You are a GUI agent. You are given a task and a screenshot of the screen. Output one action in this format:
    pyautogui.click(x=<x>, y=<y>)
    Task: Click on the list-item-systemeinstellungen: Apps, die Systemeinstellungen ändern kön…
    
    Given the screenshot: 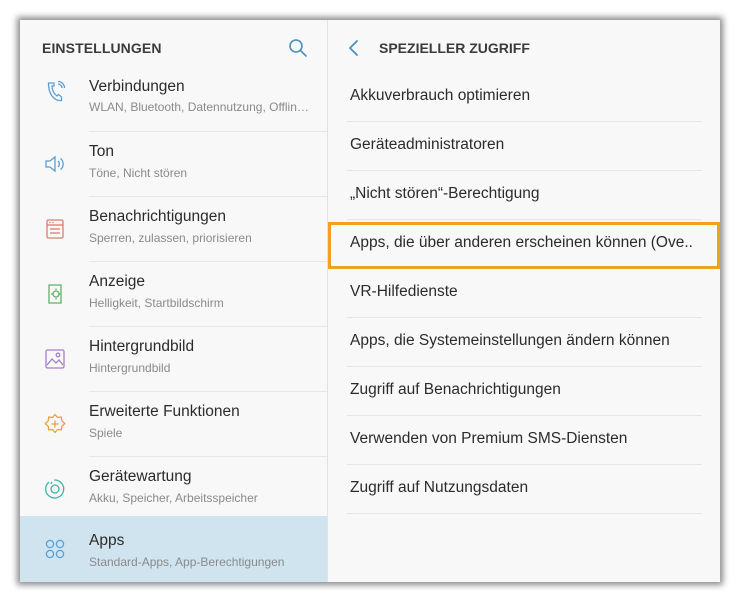 What is the action you would take?
    pyautogui.click(x=524, y=342)
    